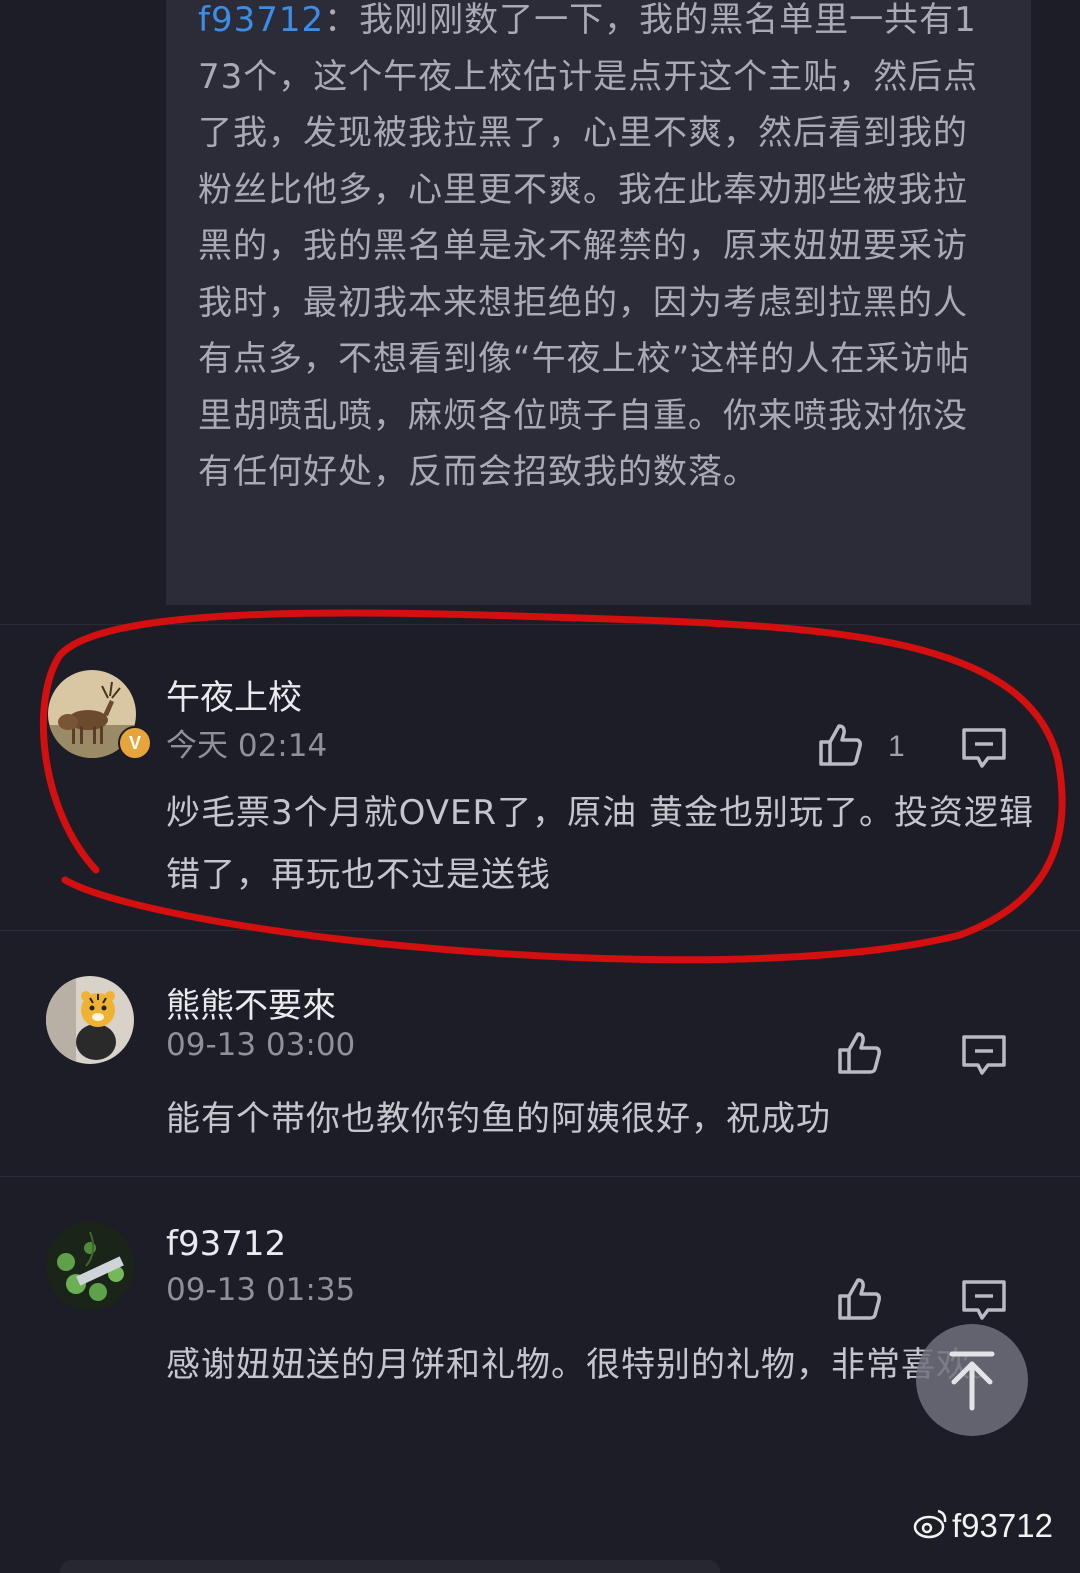 The width and height of the screenshot is (1080, 1573). I want to click on bottom-input-bar, so click(390, 1566).